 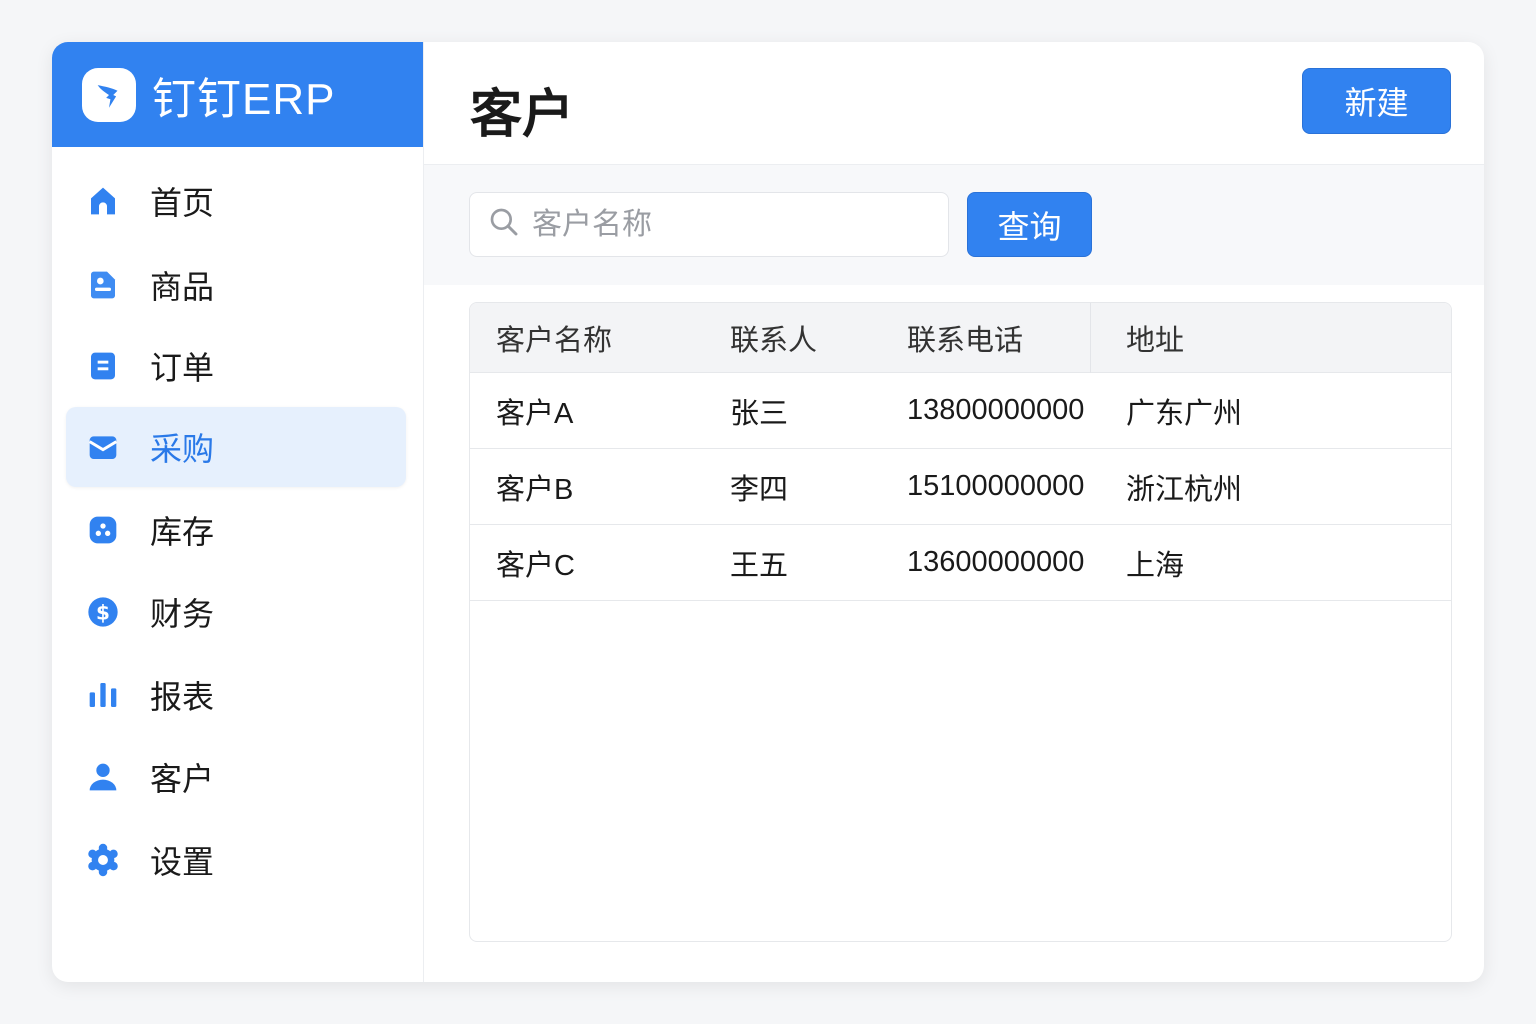 What do you see at coordinates (236, 285) in the screenshot?
I see `sidebar-item-products: 商品` at bounding box center [236, 285].